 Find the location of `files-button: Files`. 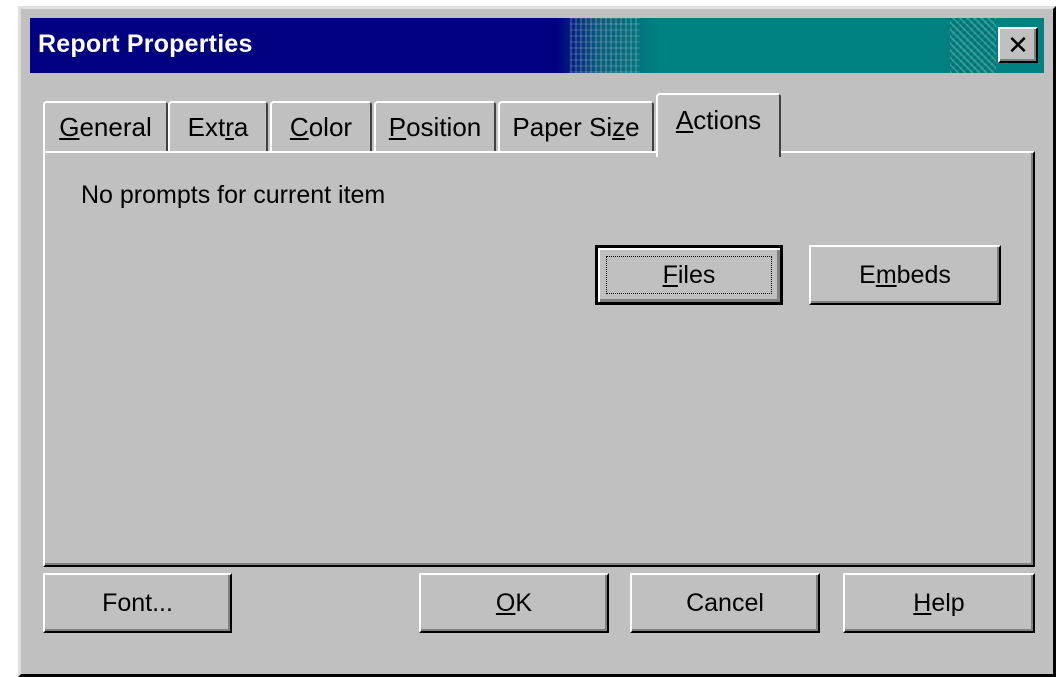

files-button: Files is located at coordinates (689, 275).